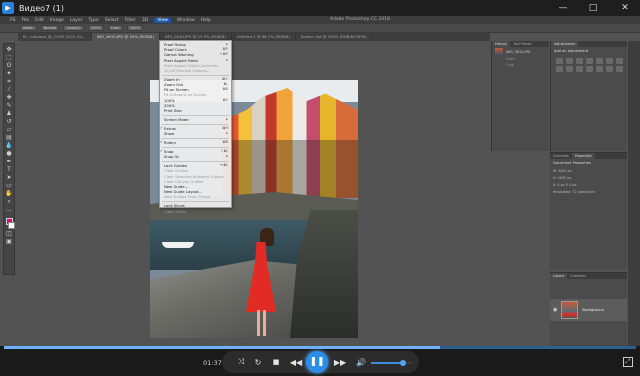 The width and height of the screenshot is (640, 376). I want to click on ps-menu-filter: Filter, so click(130, 20).